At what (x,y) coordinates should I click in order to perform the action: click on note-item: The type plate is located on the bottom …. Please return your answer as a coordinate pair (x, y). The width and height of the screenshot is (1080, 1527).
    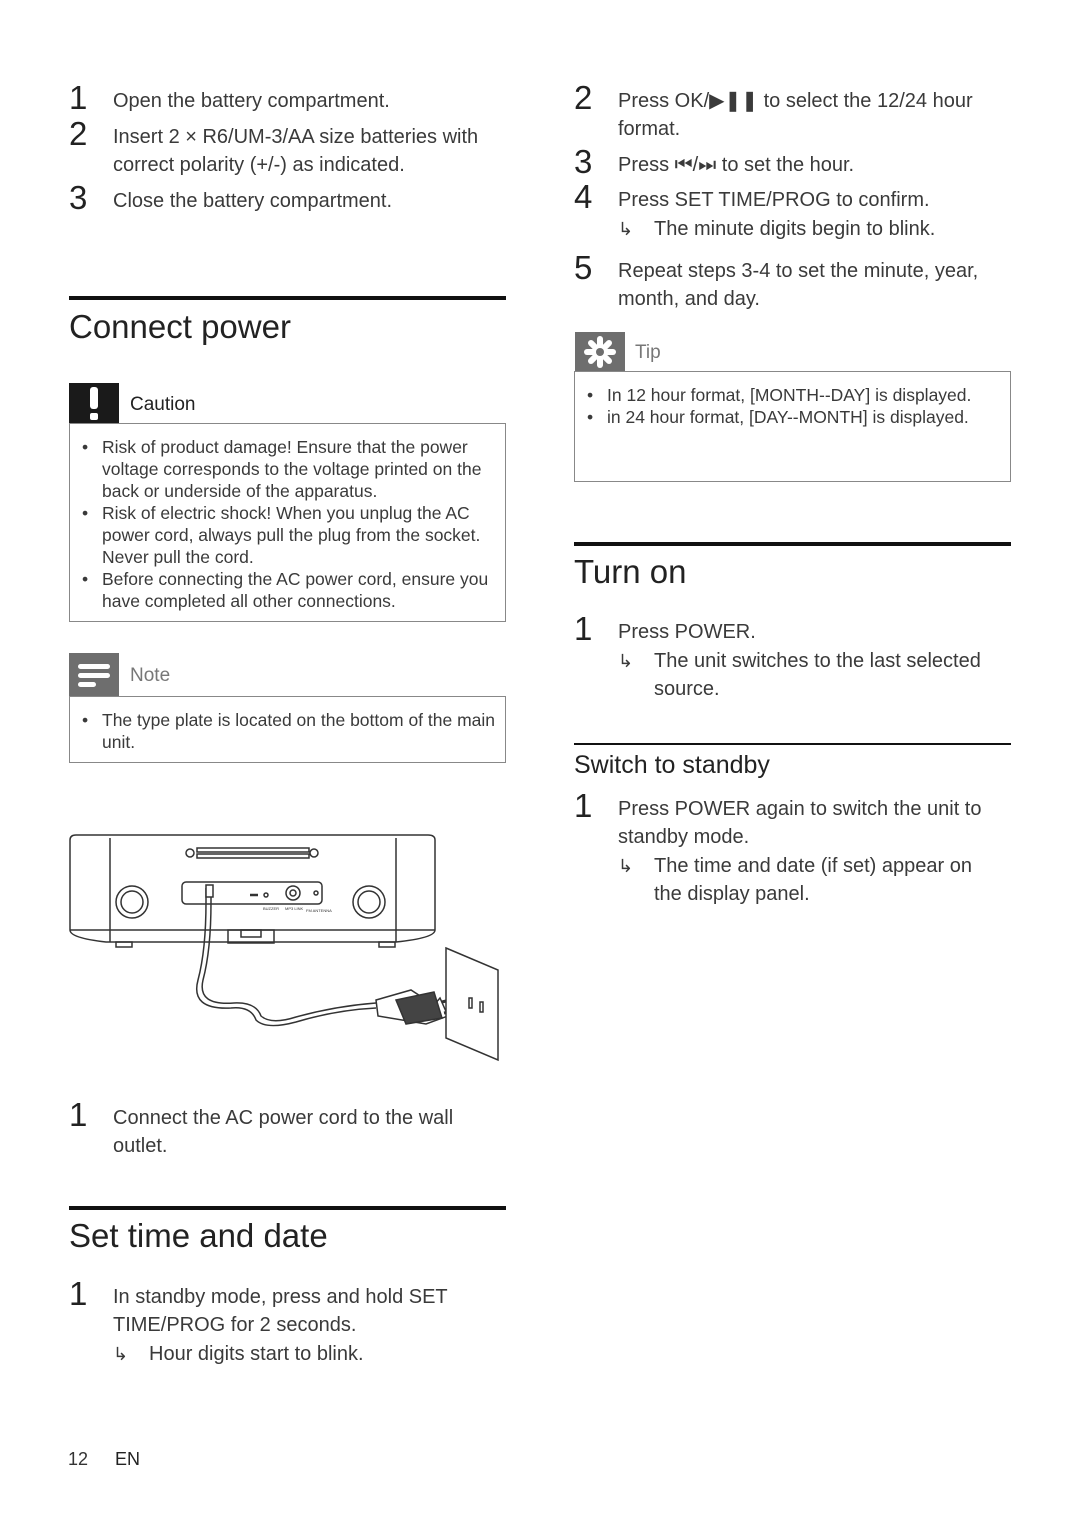
    Looking at the image, I should click on (284, 731).